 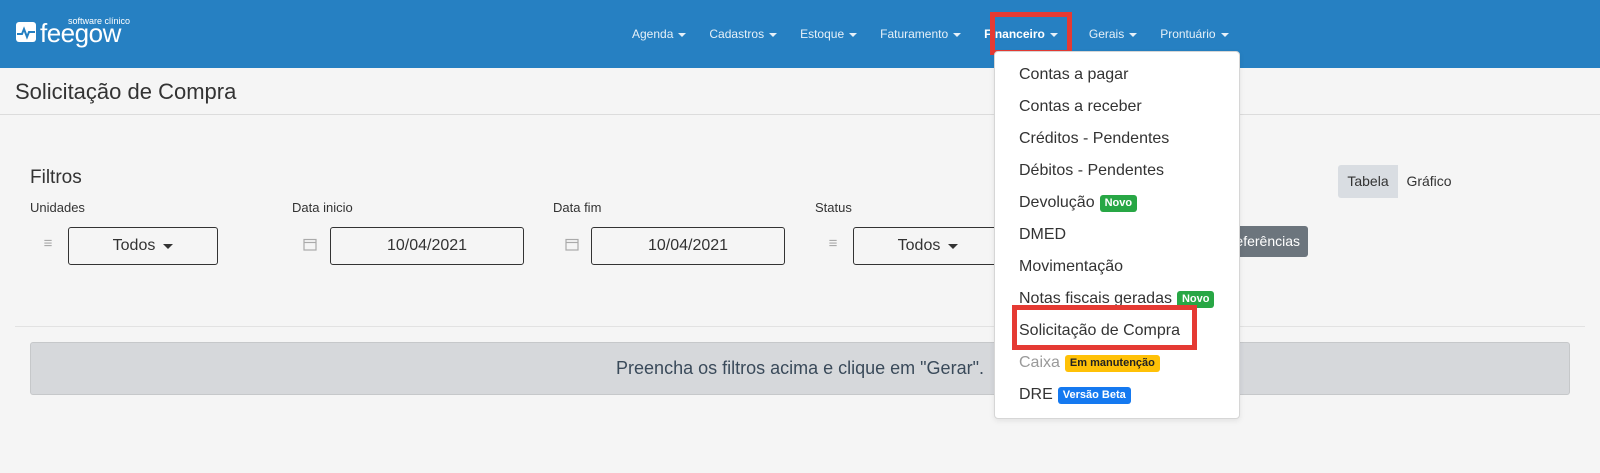 I want to click on nav-faturamento: Faturamento, so click(x=921, y=34).